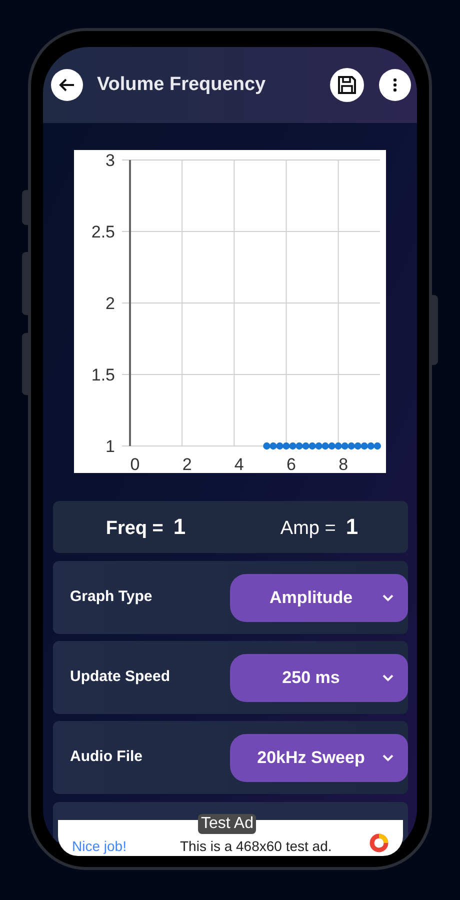  What do you see at coordinates (121, 677) in the screenshot?
I see `setting-label: Update Speed` at bounding box center [121, 677].